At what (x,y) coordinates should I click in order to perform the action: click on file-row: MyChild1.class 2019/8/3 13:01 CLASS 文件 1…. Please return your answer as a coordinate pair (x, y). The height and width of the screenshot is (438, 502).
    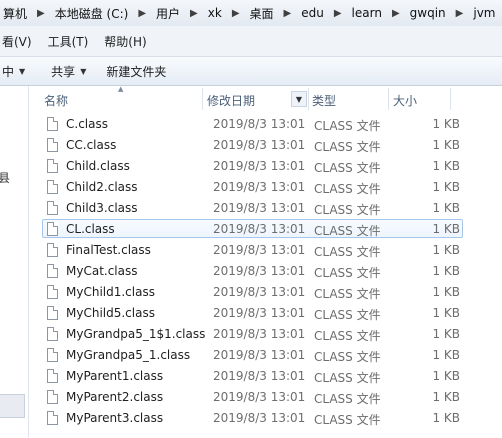
    Looking at the image, I should click on (266, 292).